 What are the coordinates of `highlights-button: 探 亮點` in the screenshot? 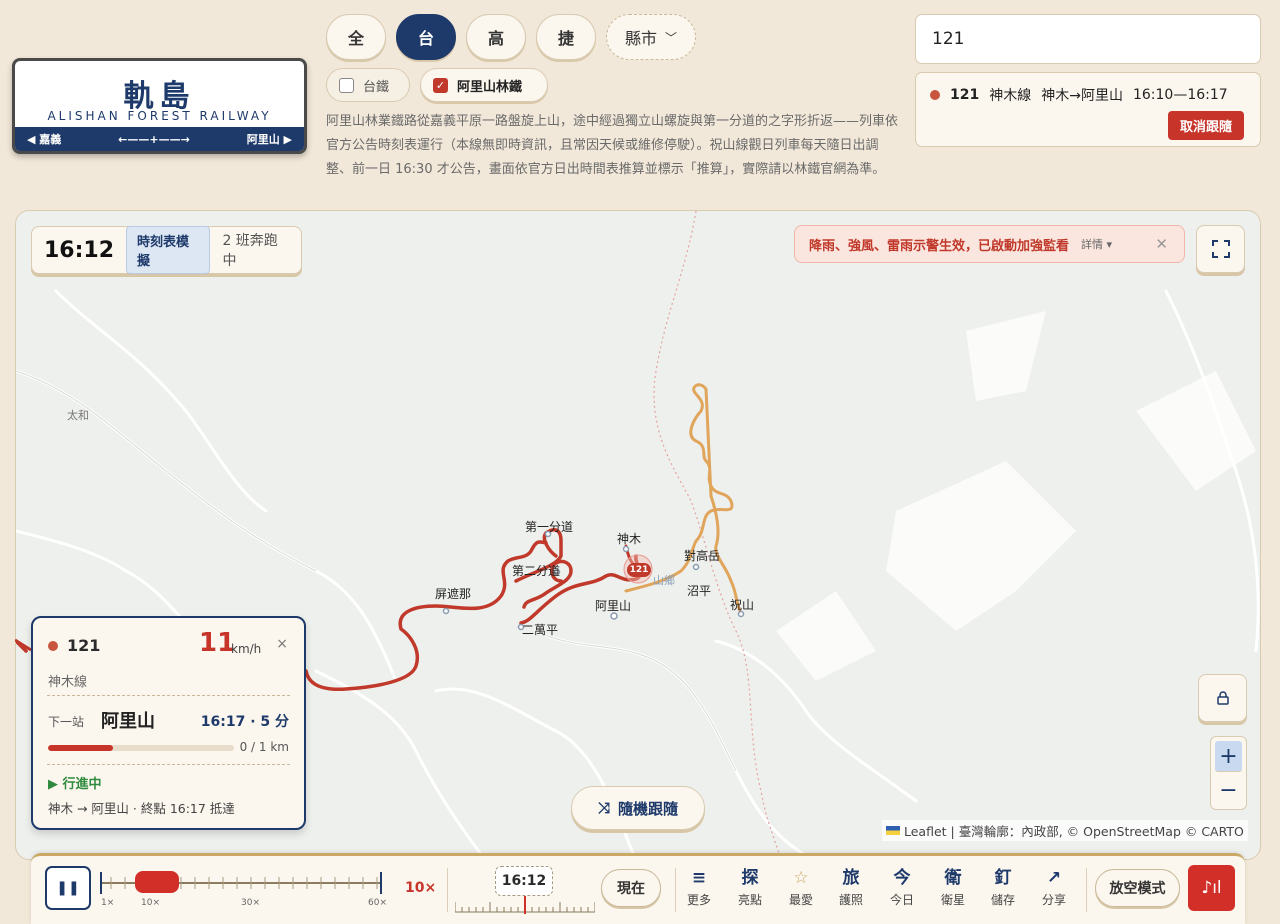 It's located at (750, 887).